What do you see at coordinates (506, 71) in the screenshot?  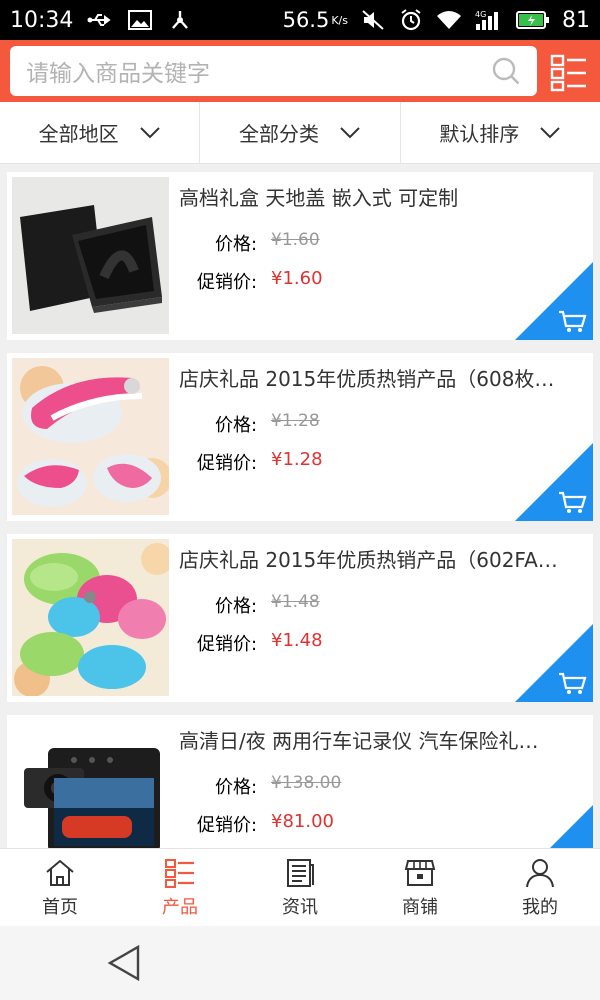 I see `search-icon` at bounding box center [506, 71].